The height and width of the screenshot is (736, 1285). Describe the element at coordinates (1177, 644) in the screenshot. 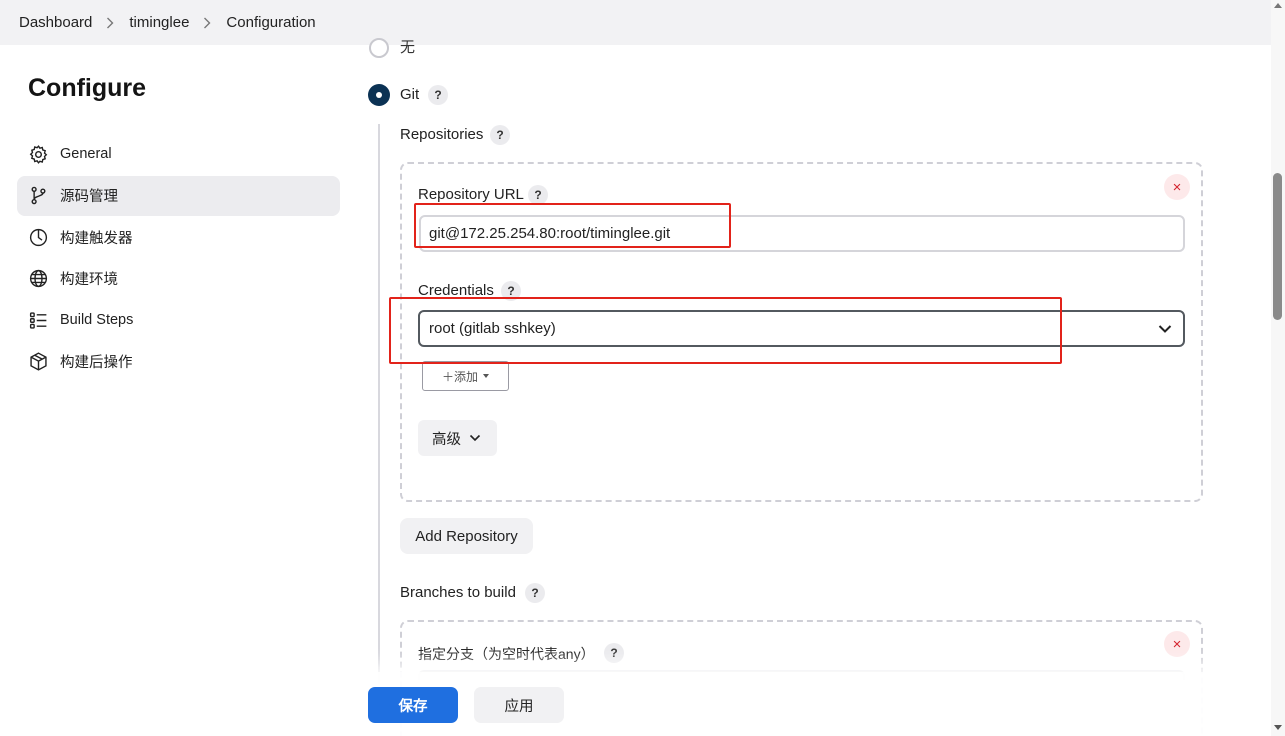

I see `remove-branch-icon: ×` at that location.